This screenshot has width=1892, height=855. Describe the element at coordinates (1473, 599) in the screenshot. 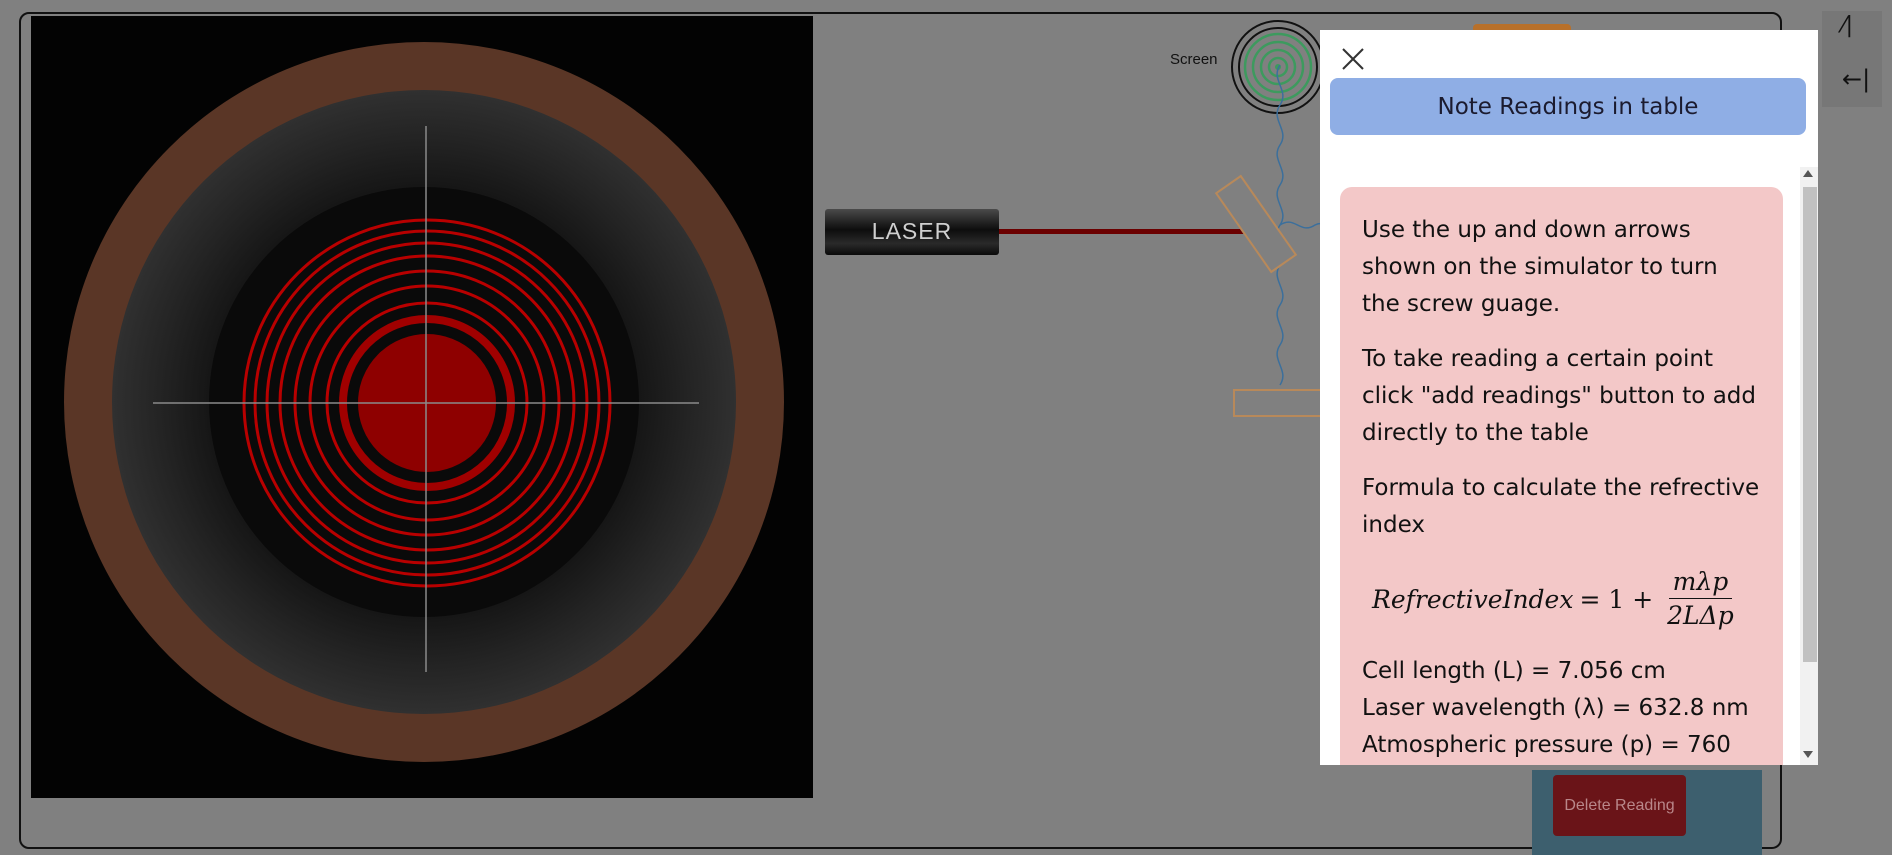

I see `formula-lhs: RefrectiveIndex` at that location.